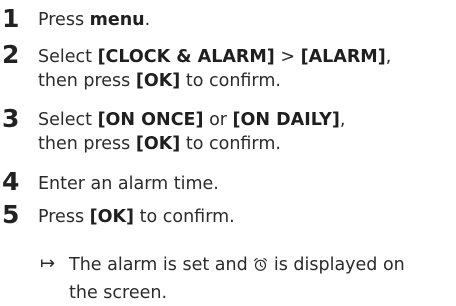 This screenshot has width=456, height=306. I want to click on keyword-alarm: [ALARM], so click(343, 57).